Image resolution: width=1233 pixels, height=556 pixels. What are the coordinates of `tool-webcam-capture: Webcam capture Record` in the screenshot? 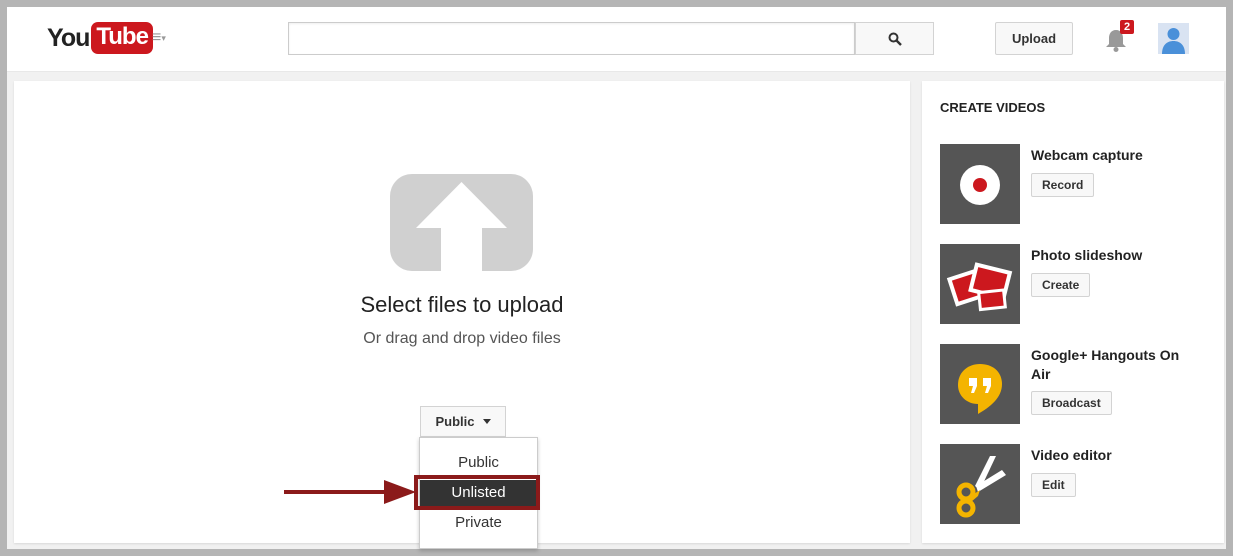 It's located at (1080, 184).